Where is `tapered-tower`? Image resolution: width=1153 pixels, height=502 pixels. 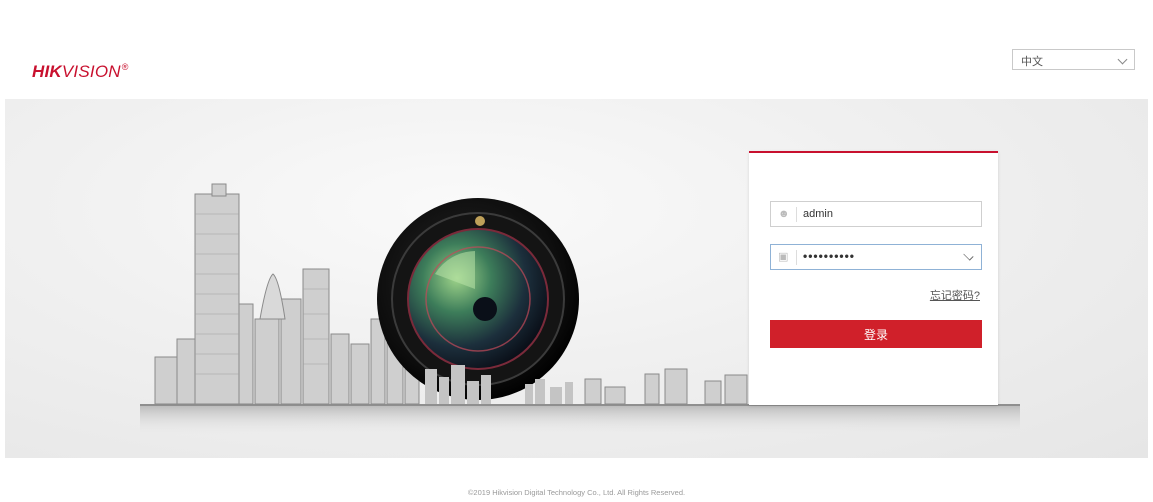
tapered-tower is located at coordinates (272, 296).